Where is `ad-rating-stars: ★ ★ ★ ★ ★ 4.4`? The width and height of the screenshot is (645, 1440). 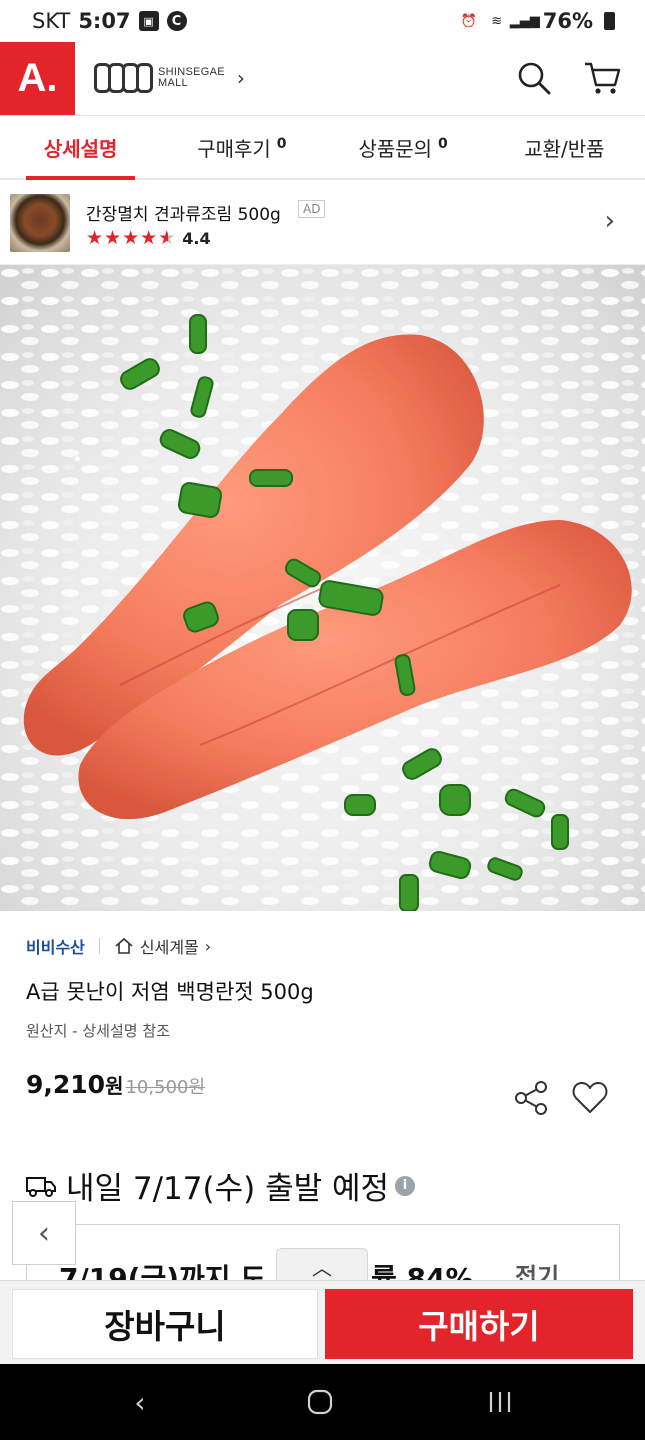 ad-rating-stars: ★ ★ ★ ★ ★ 4.4 is located at coordinates (148, 238).